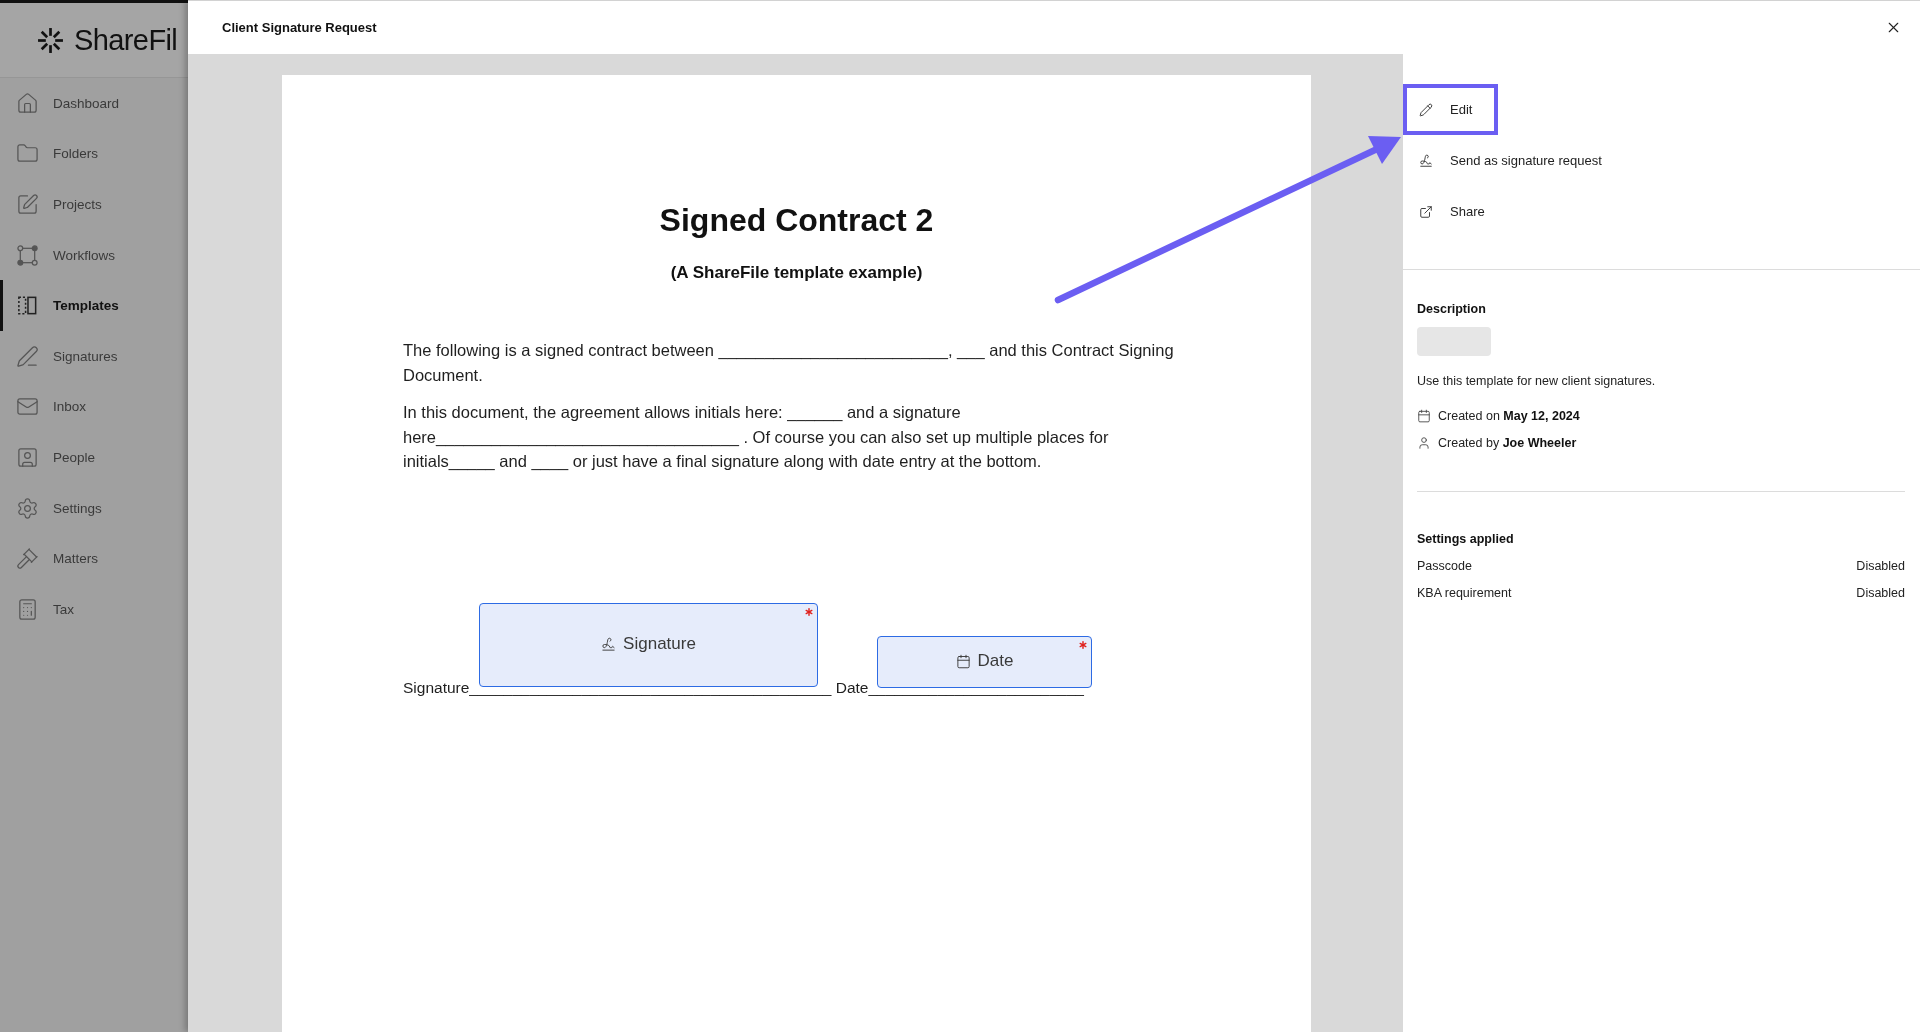  I want to click on action-button: Send as signature request, so click(1515, 160).